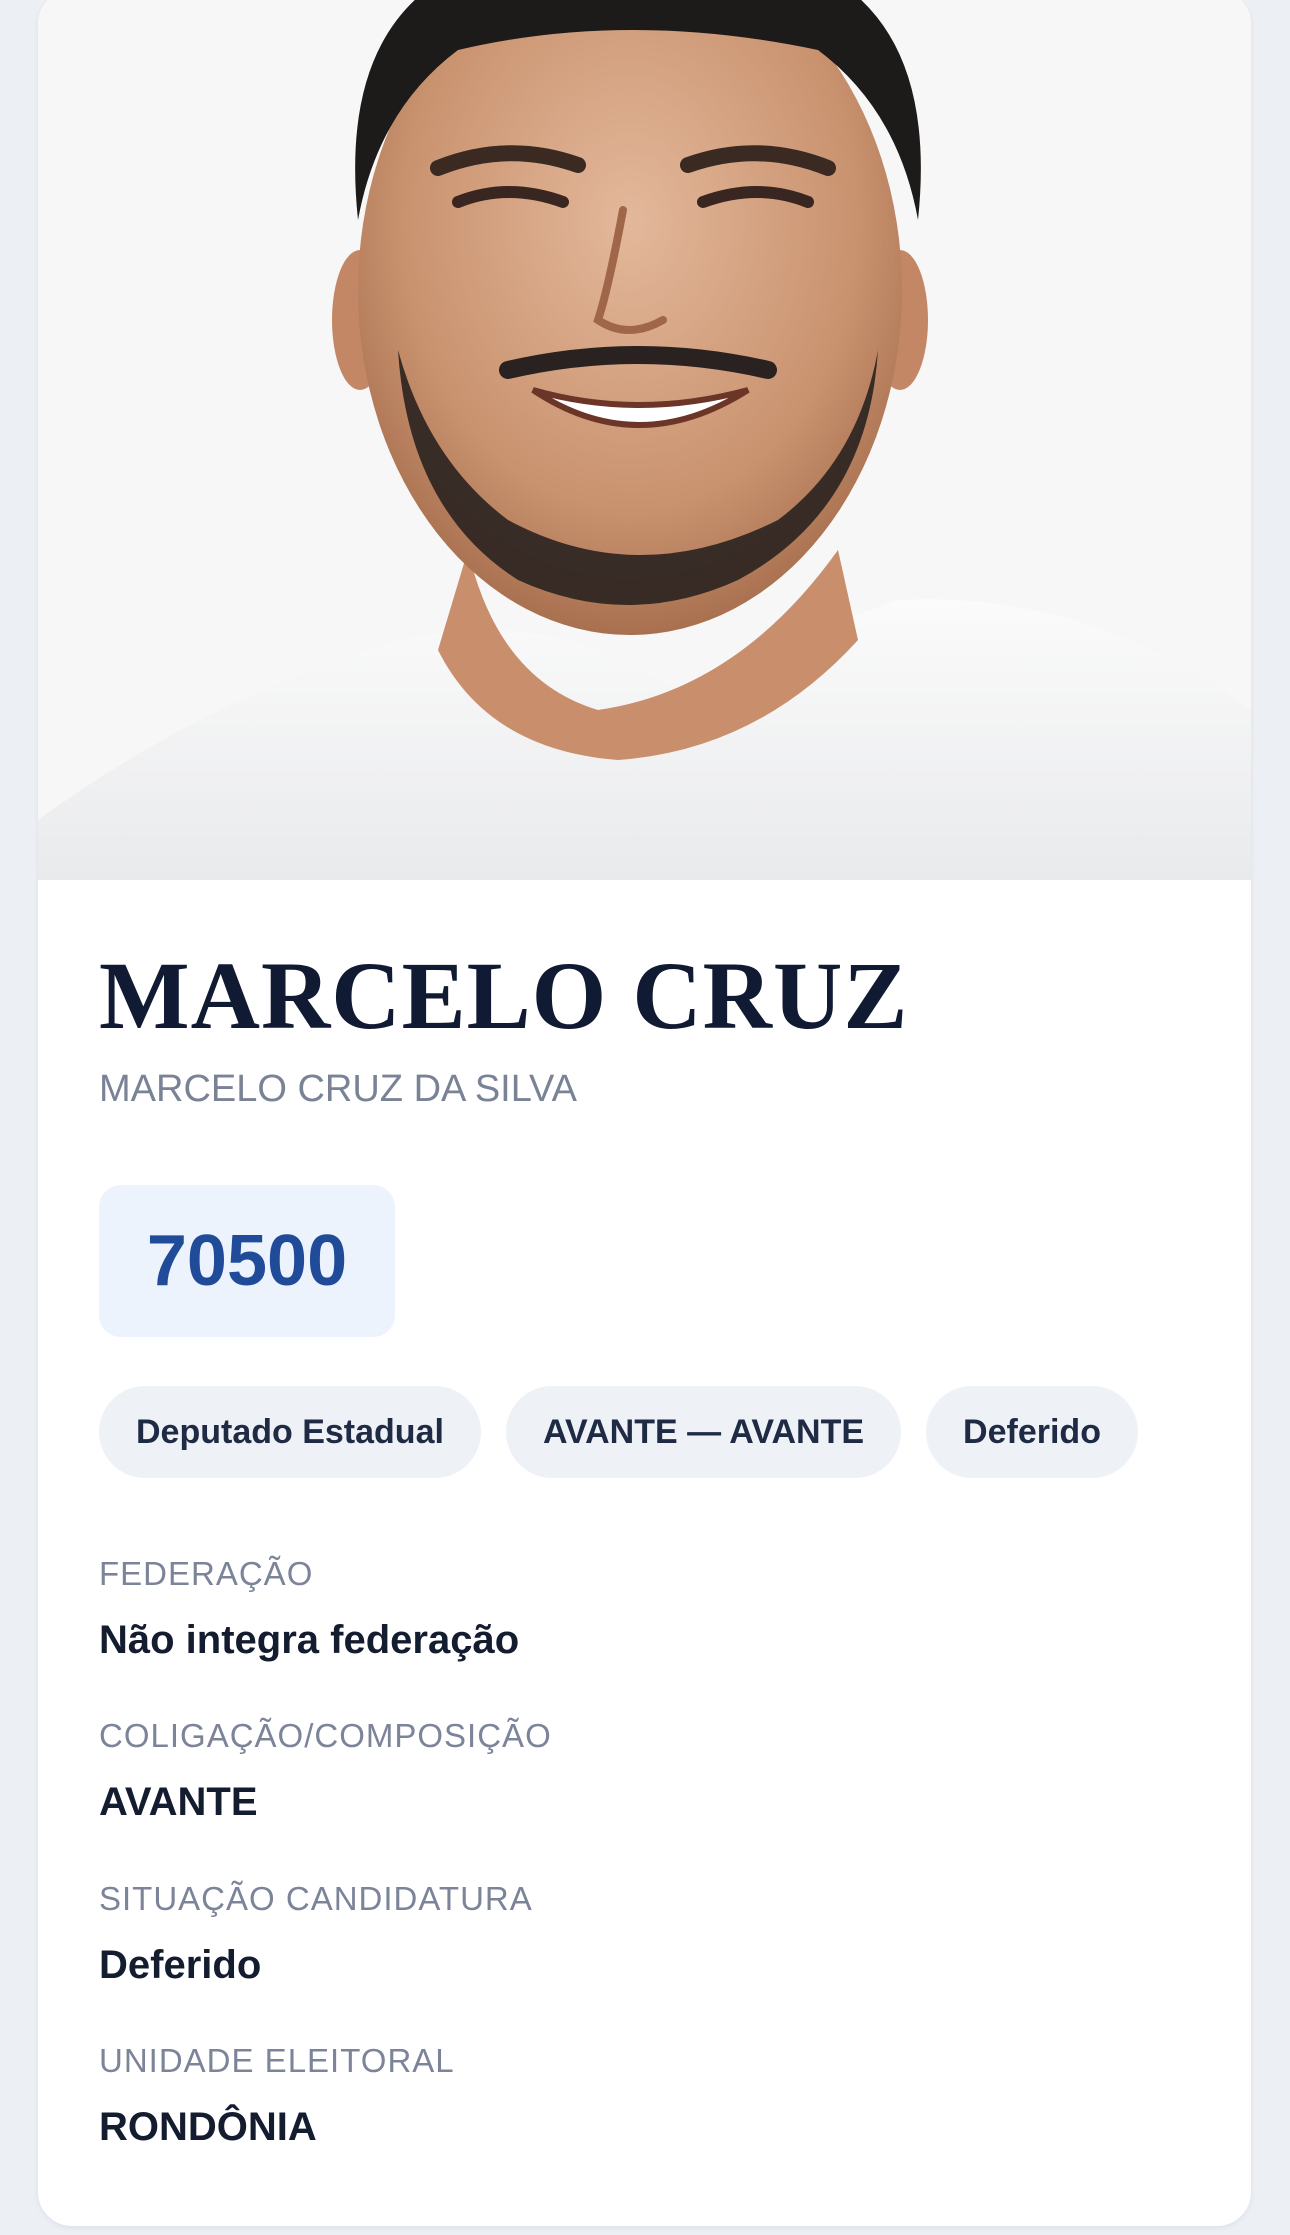 The width and height of the screenshot is (1290, 2235). What do you see at coordinates (325, 1735) in the screenshot?
I see `field-label: COLIGAÇÃO/COMPOSIÇÃO` at bounding box center [325, 1735].